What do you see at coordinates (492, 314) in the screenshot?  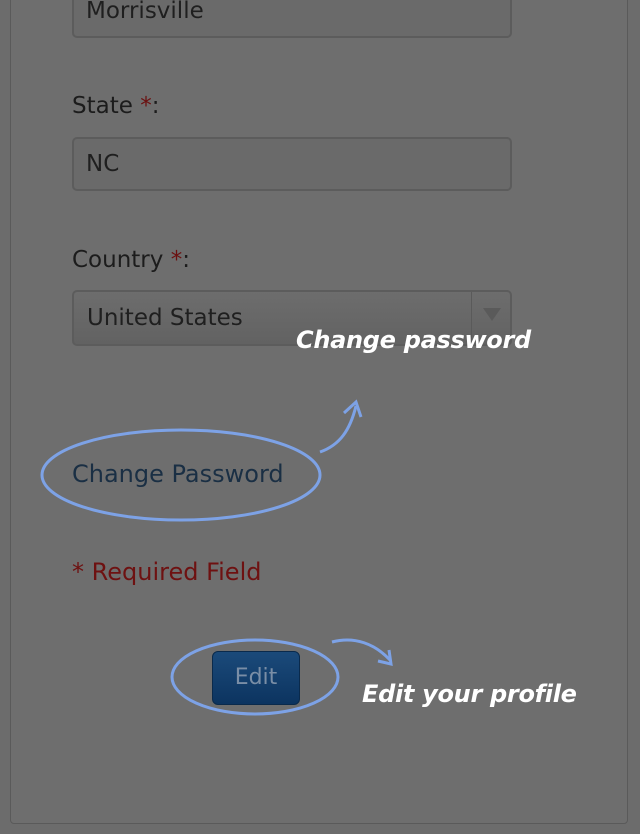 I see `chevron-down-icon` at bounding box center [492, 314].